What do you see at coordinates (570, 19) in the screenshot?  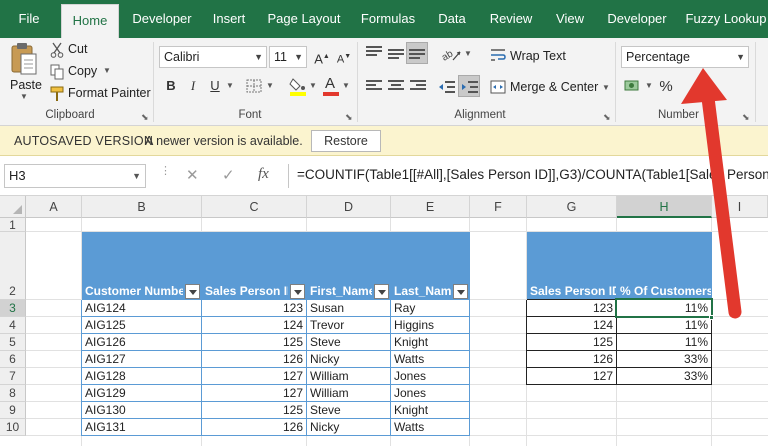 I see `tab-view: View` at bounding box center [570, 19].